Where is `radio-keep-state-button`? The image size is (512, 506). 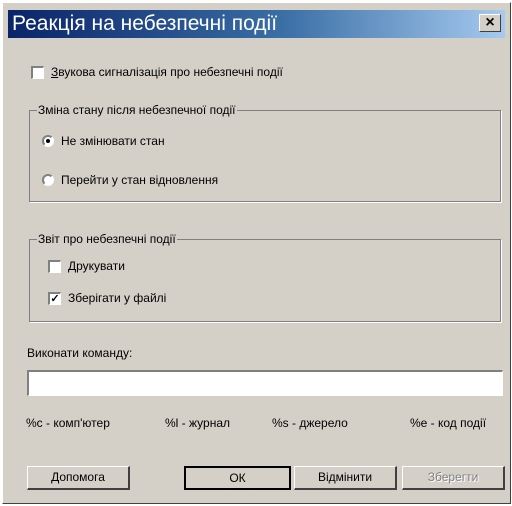
radio-keep-state-button is located at coordinates (48, 141).